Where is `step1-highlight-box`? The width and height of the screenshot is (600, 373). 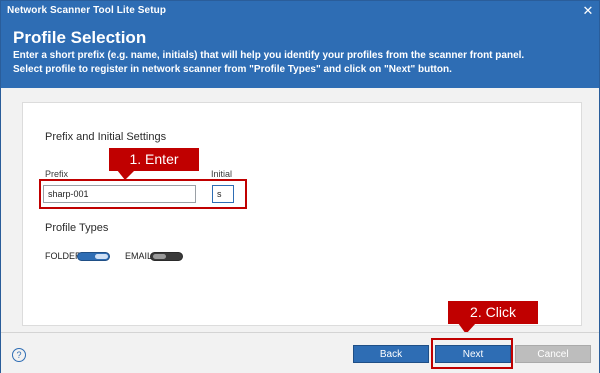 step1-highlight-box is located at coordinates (143, 194).